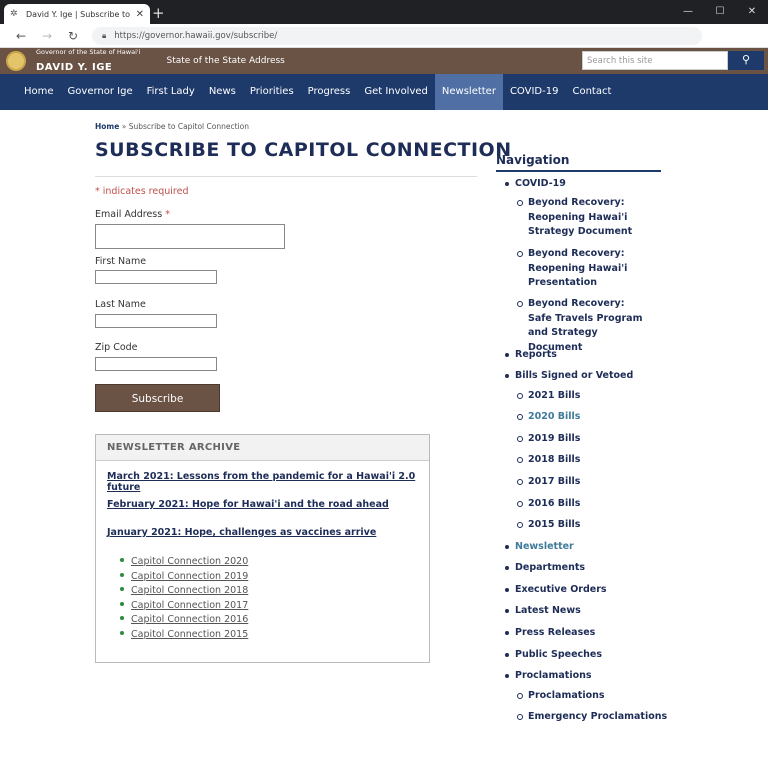  What do you see at coordinates (222, 92) in the screenshot?
I see `nav-news: News` at bounding box center [222, 92].